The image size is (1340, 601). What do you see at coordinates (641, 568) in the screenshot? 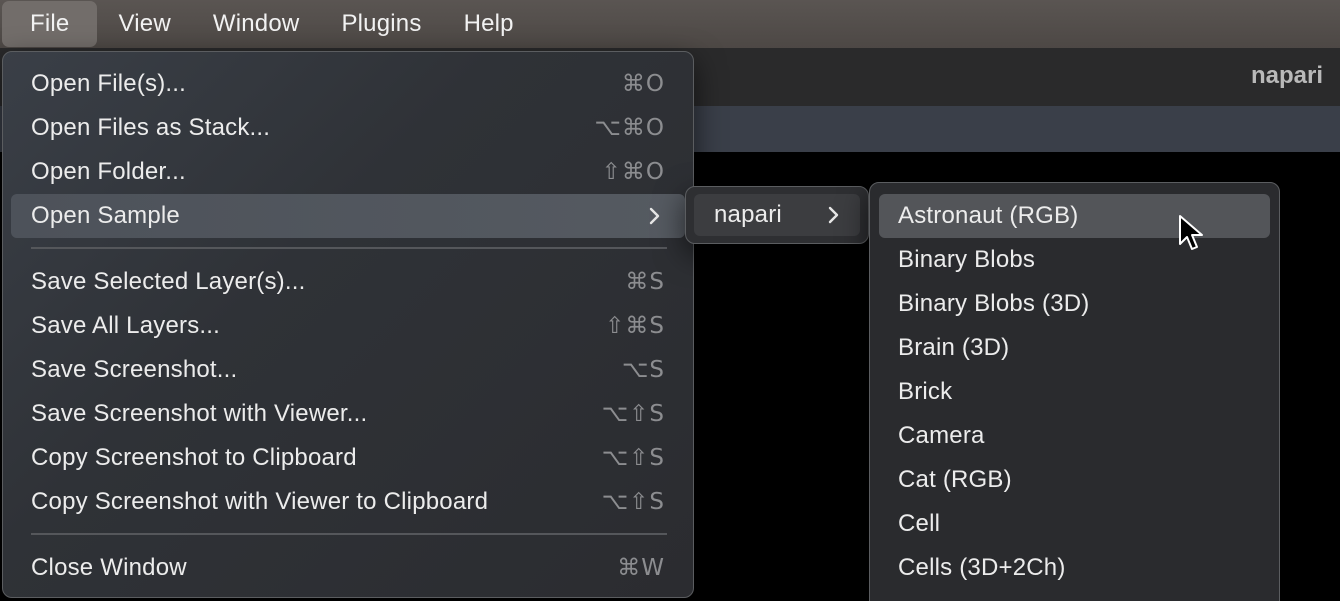
I see `shortcut-label: ⌘W` at bounding box center [641, 568].